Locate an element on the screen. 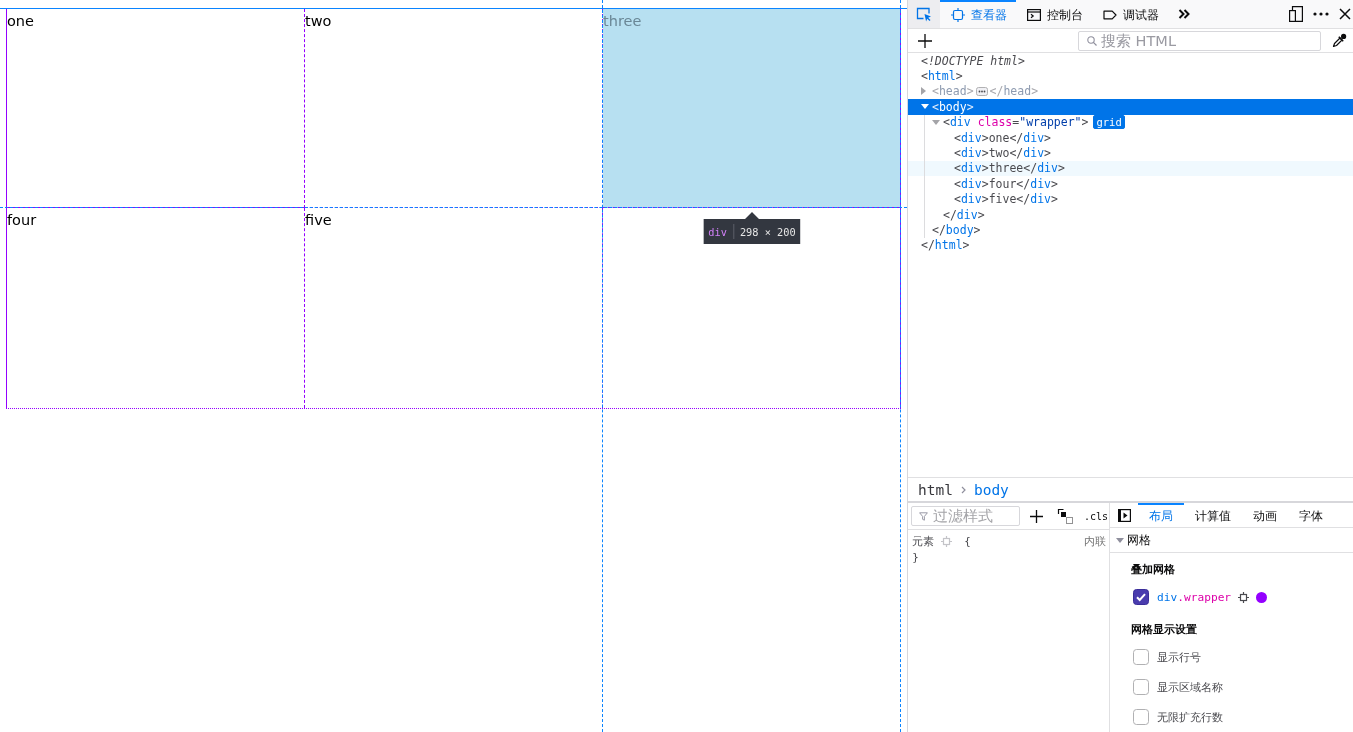 Image resolution: width=1353 pixels, height=732 pixels. split-window-icon is located at coordinates (1296, 14).